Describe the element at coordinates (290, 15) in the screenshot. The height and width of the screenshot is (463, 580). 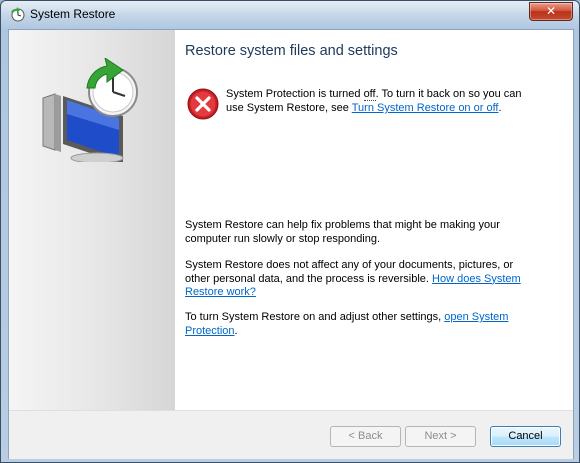
I see `title-bar: System Restore ✕` at that location.